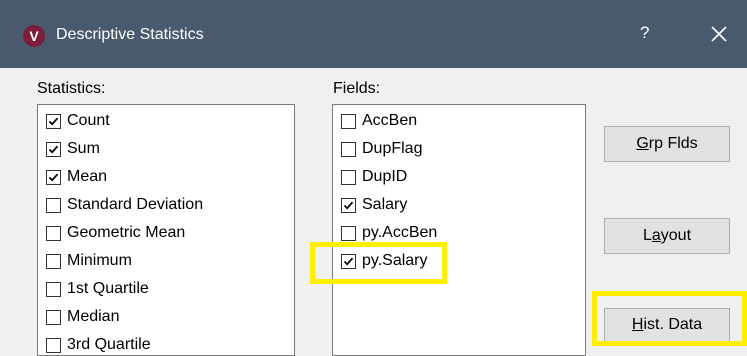 The height and width of the screenshot is (356, 747). What do you see at coordinates (109, 344) in the screenshot?
I see `item-label: 3rd Quartile` at bounding box center [109, 344].